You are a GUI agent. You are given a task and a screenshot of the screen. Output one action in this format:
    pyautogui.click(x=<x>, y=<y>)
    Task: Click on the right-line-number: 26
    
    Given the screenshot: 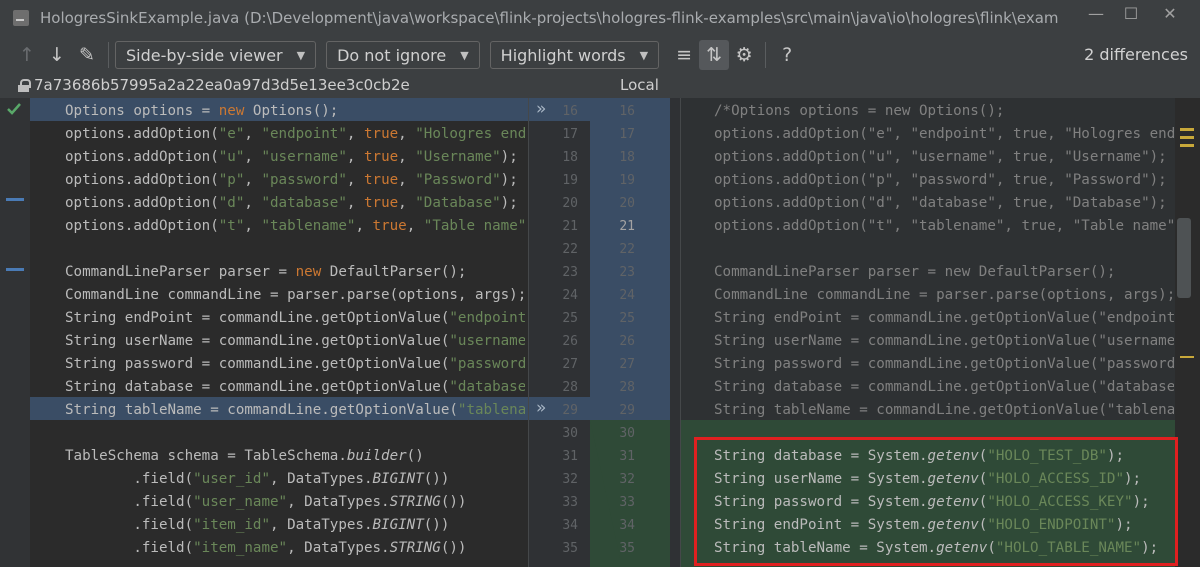 What is the action you would take?
    pyautogui.click(x=627, y=341)
    